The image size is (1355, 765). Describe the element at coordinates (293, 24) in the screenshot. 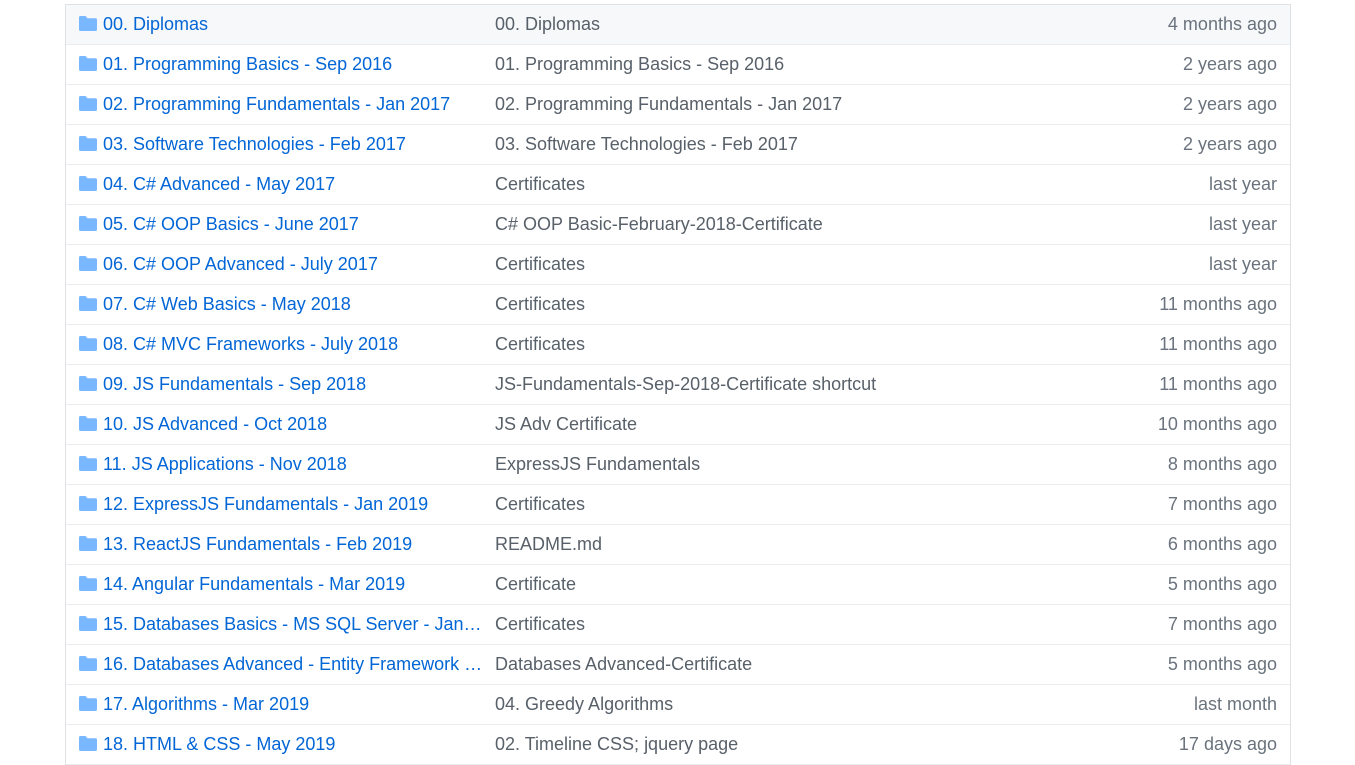

I see `folder-link: 00. Diplomas` at that location.